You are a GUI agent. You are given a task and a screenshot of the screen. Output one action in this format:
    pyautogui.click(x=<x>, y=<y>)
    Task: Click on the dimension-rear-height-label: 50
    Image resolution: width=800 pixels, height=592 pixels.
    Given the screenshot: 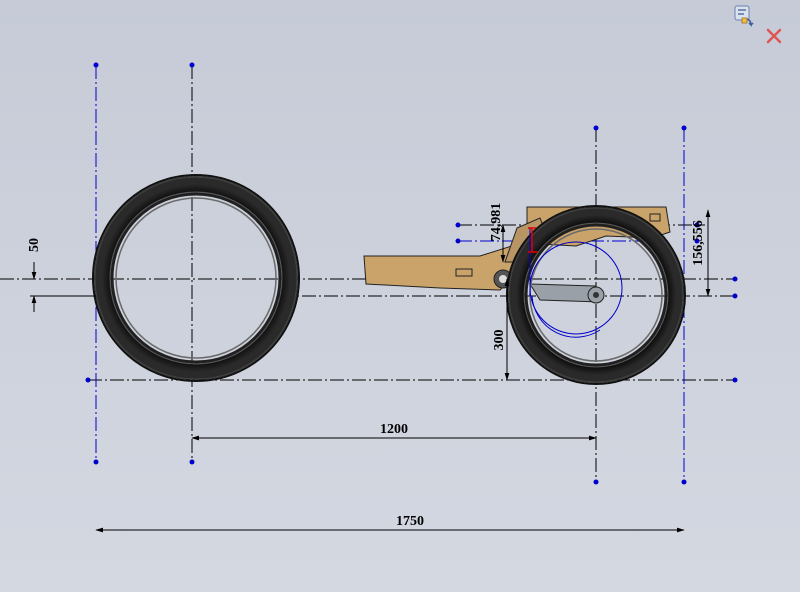 What is the action you would take?
    pyautogui.click(x=34, y=245)
    